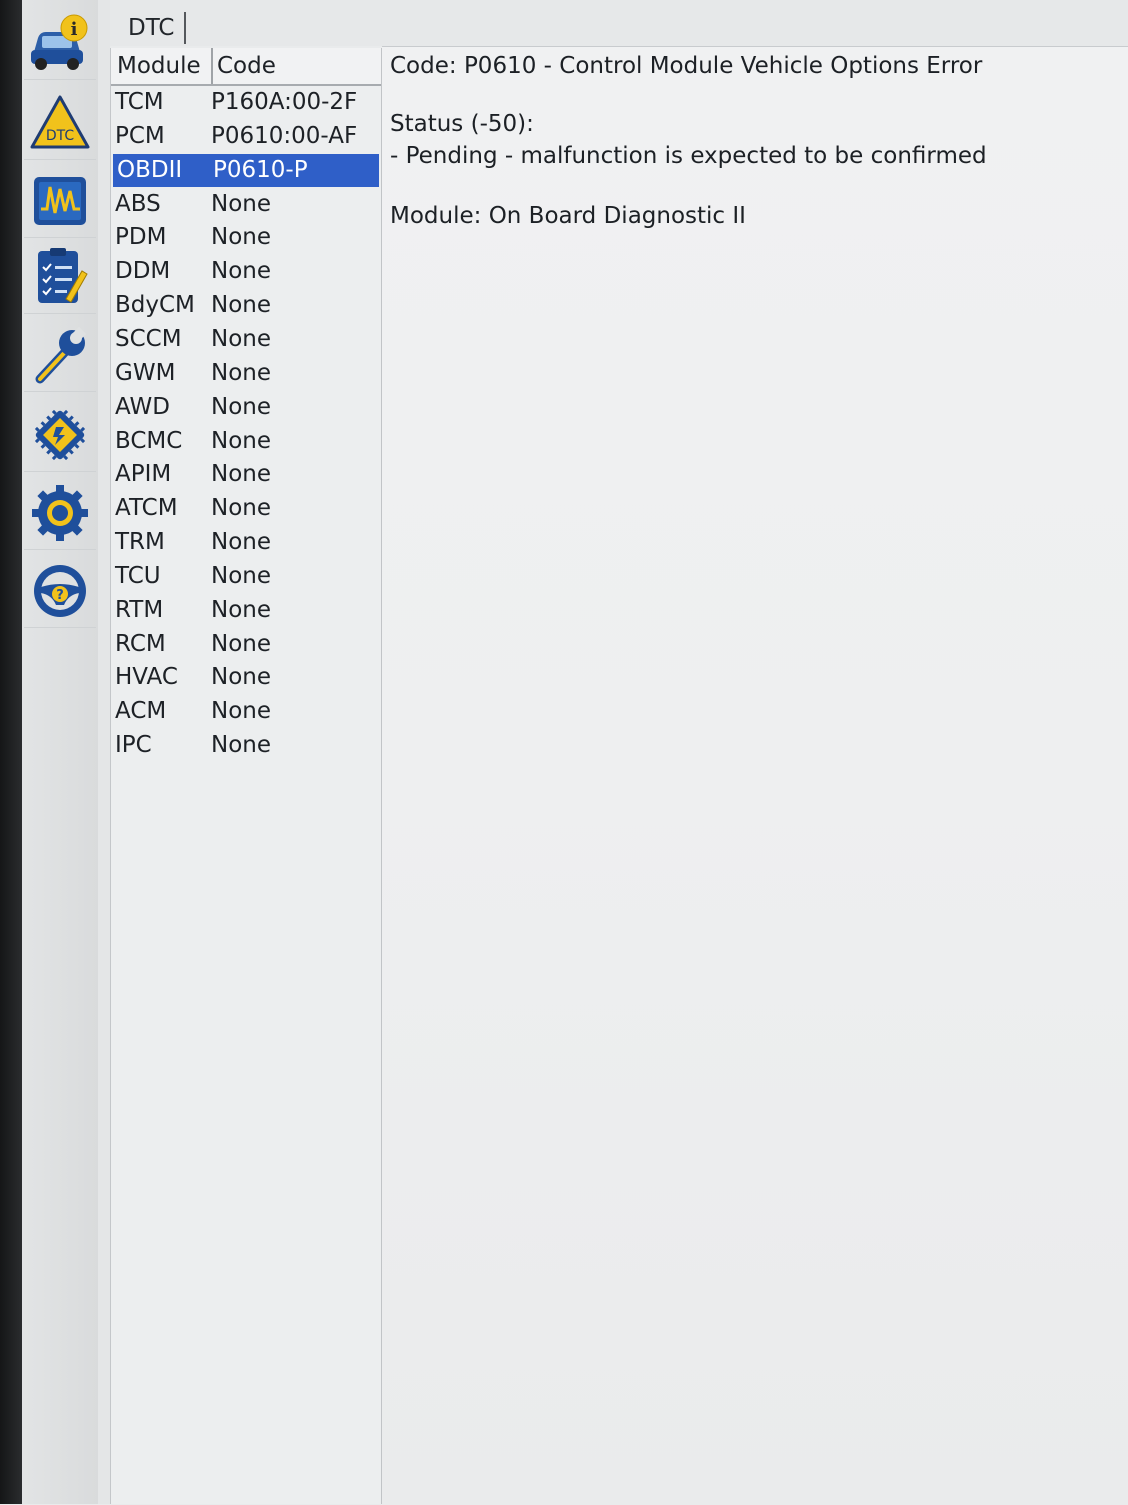  I want to click on module-cell: TCU, so click(138, 575).